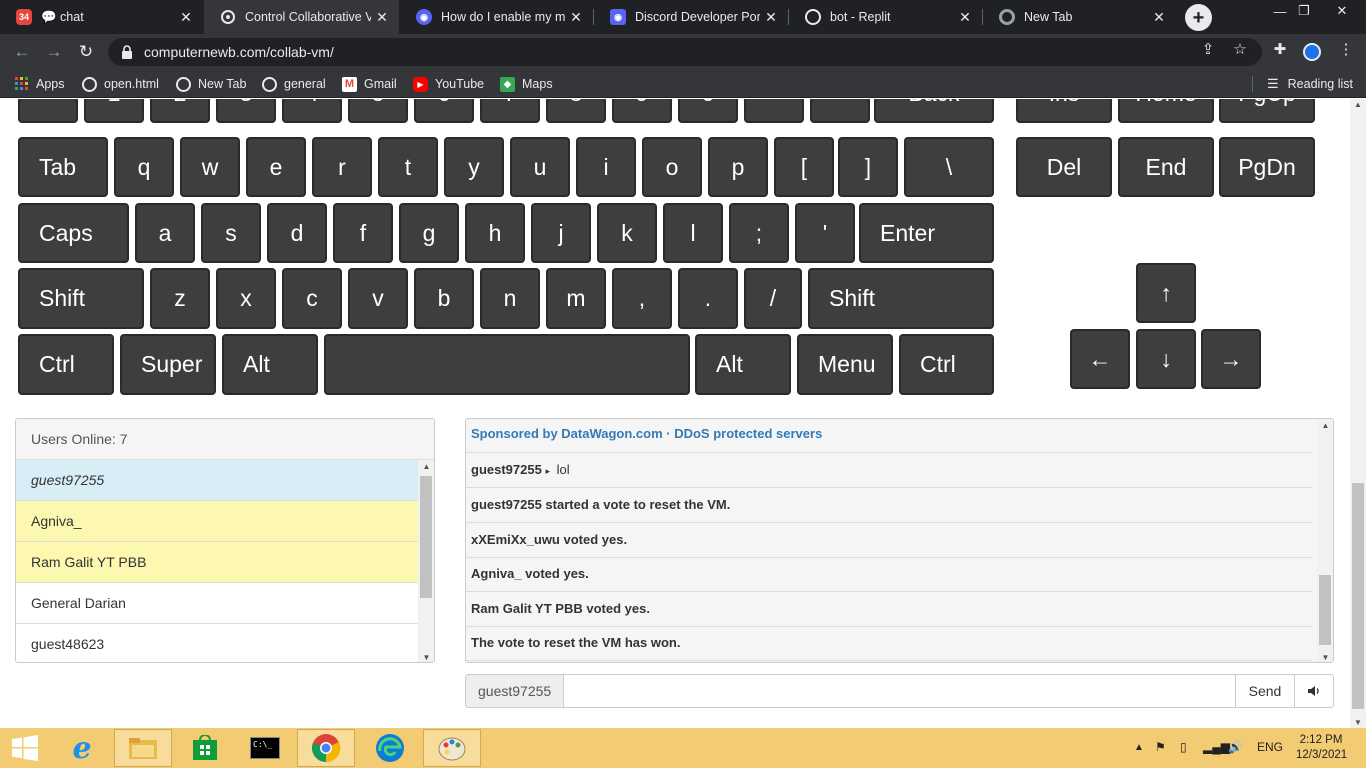 The image size is (1366, 768). Describe the element at coordinates (210, 167) in the screenshot. I see `keyboard-key: w` at that location.